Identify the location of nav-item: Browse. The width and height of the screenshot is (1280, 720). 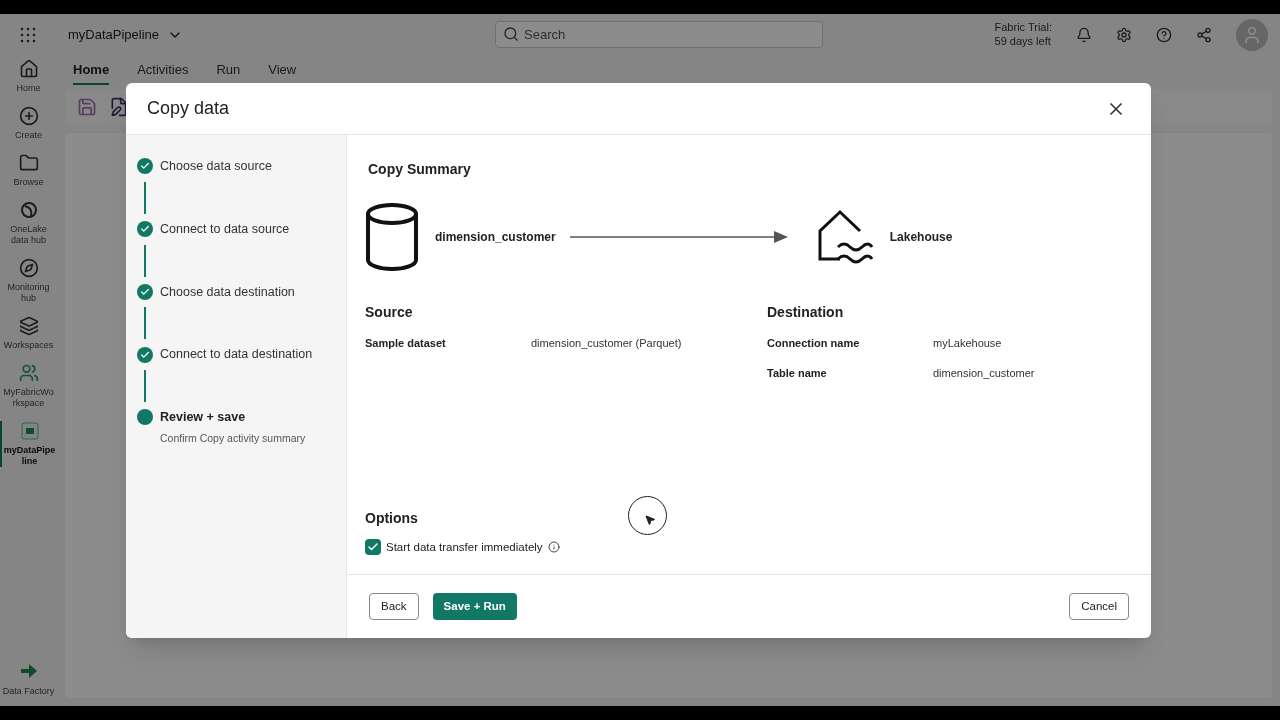
(28, 170).